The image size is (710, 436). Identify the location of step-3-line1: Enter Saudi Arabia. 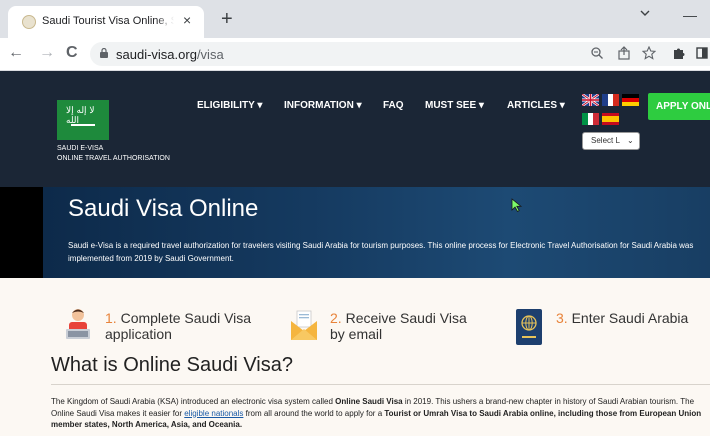
(630, 318).